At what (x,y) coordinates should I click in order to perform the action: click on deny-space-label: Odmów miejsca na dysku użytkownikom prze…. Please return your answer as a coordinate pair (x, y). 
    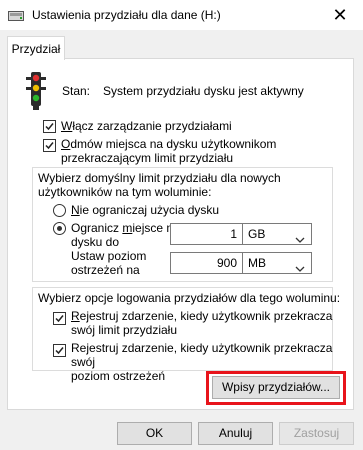
    Looking at the image, I should click on (169, 151).